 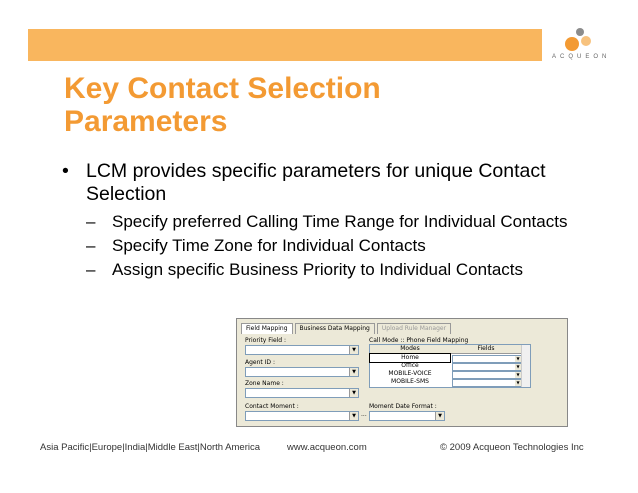 I want to click on tab-business-data-mapping: Business Data Mapping, so click(x=334, y=328).